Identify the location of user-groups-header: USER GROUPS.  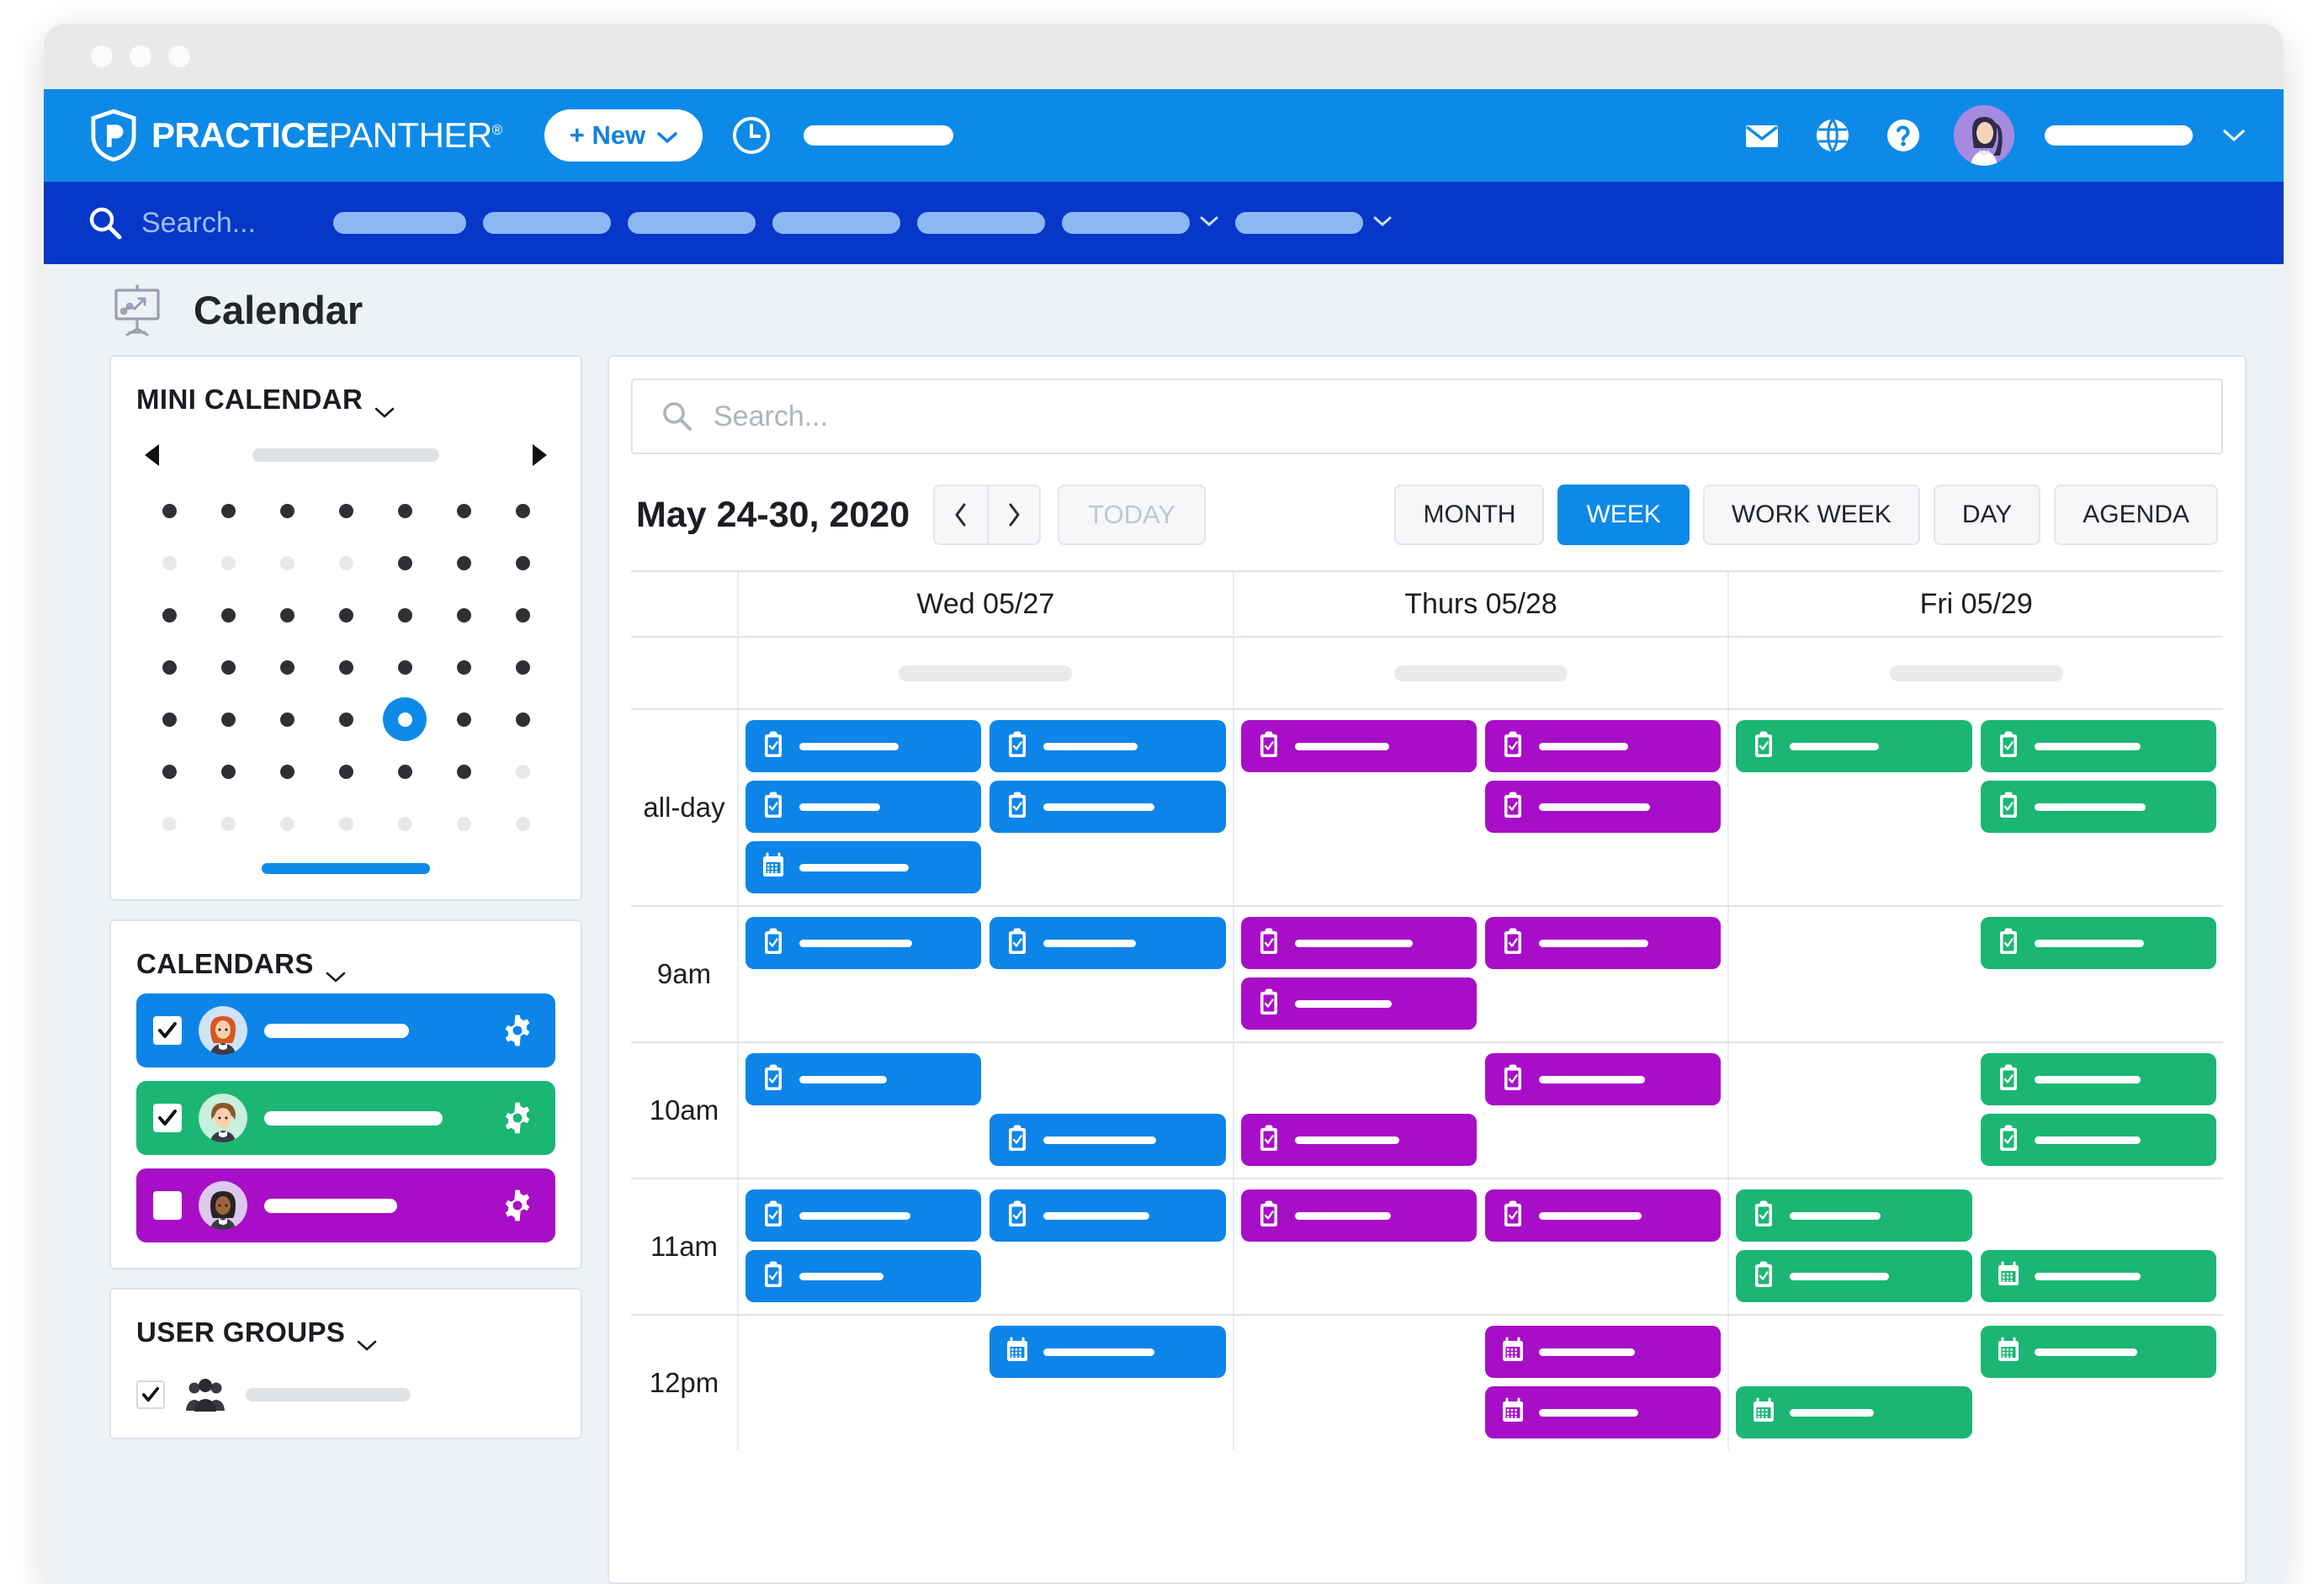
(345, 1334).